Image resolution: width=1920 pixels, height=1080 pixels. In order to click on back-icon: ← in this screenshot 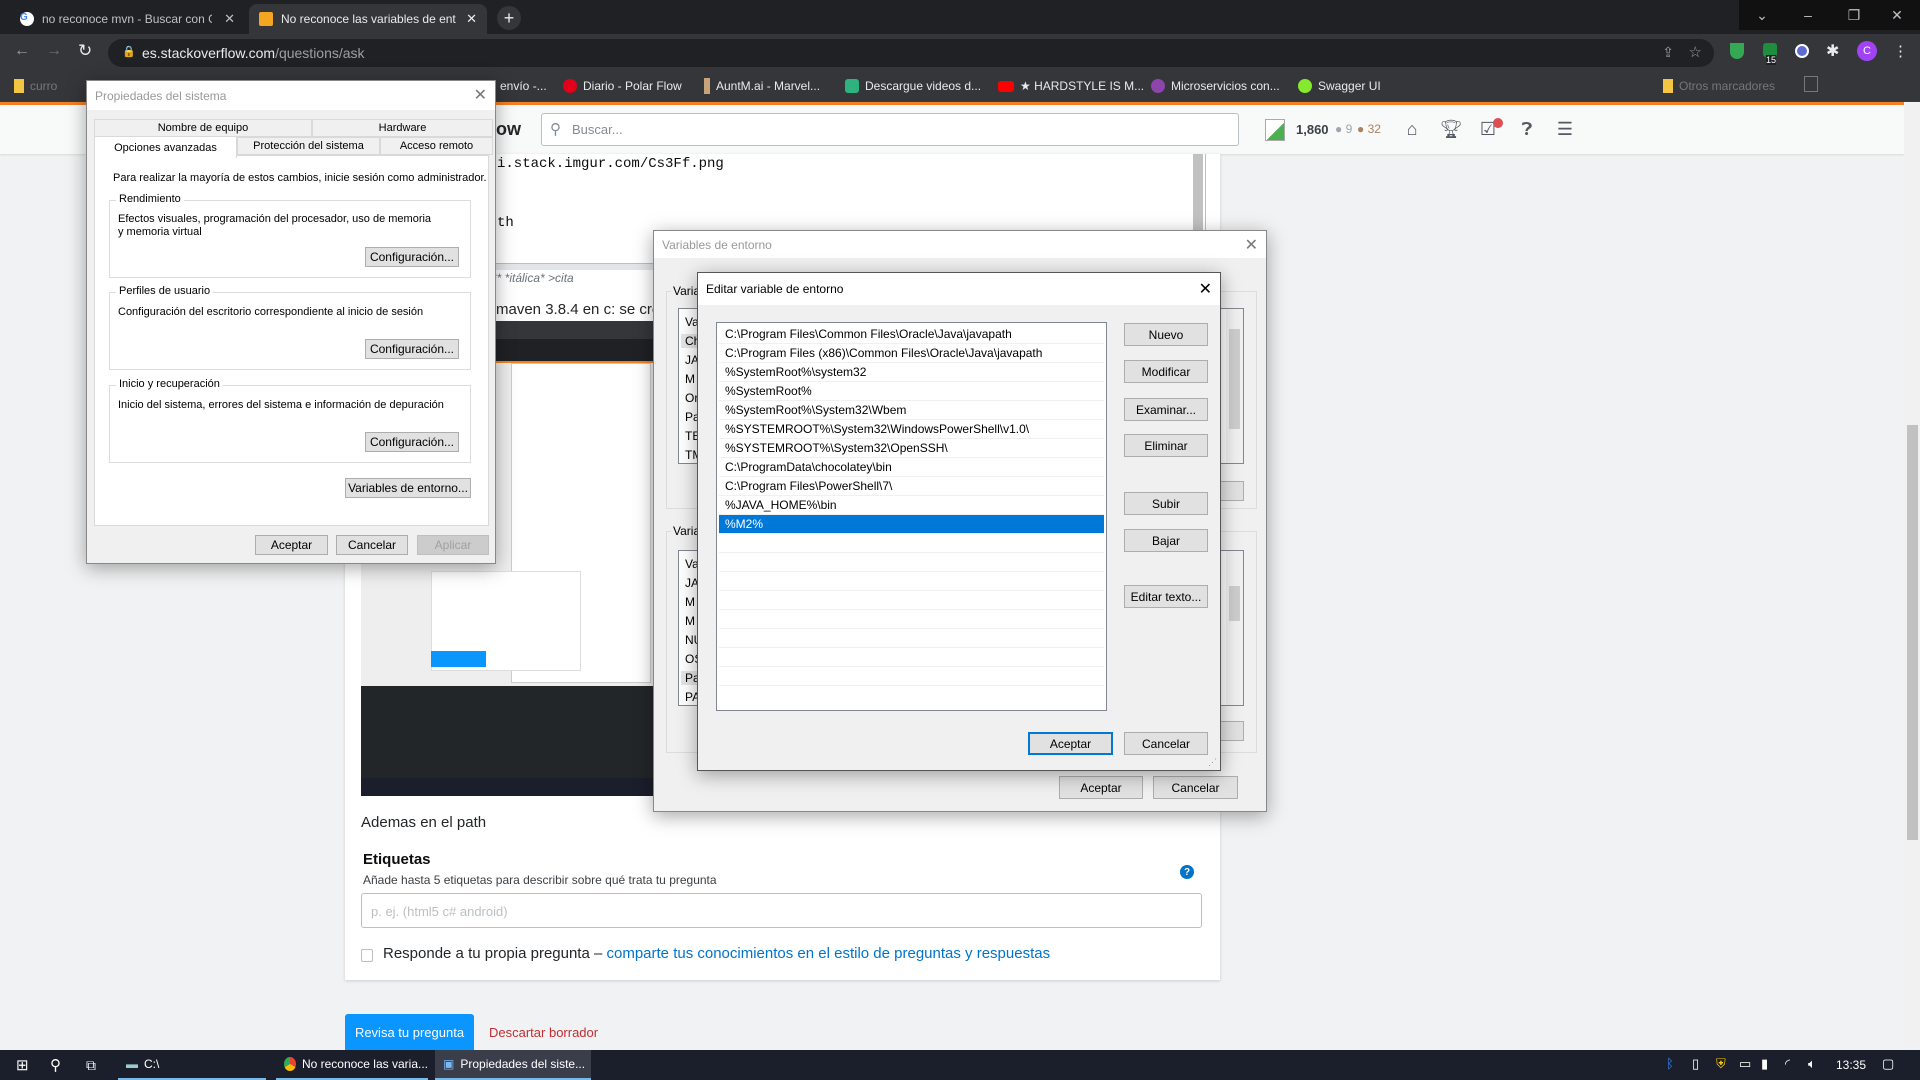, I will do `click(22, 51)`.